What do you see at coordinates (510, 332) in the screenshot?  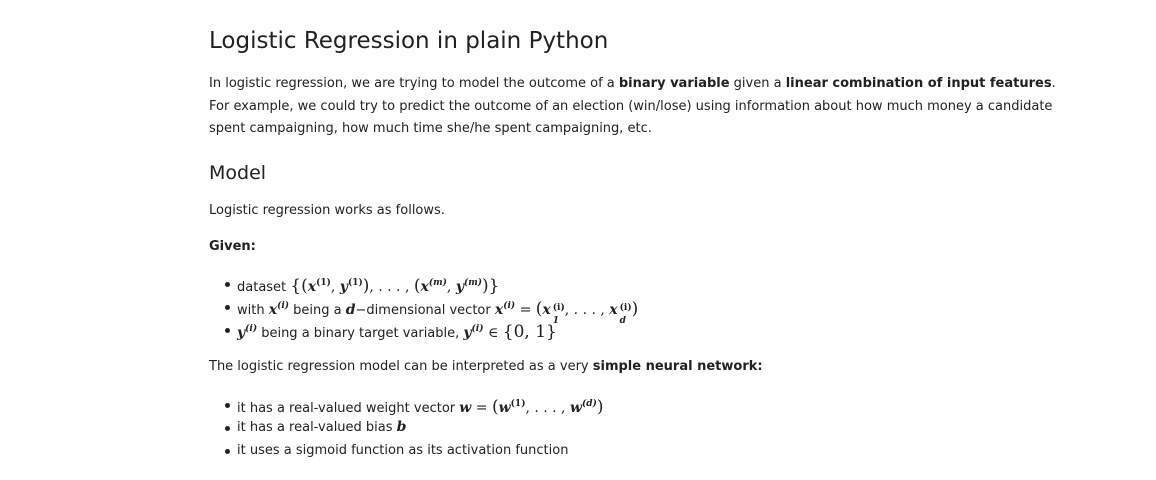 I see `target-set-formula: y(i) ∈ {0, 1}` at bounding box center [510, 332].